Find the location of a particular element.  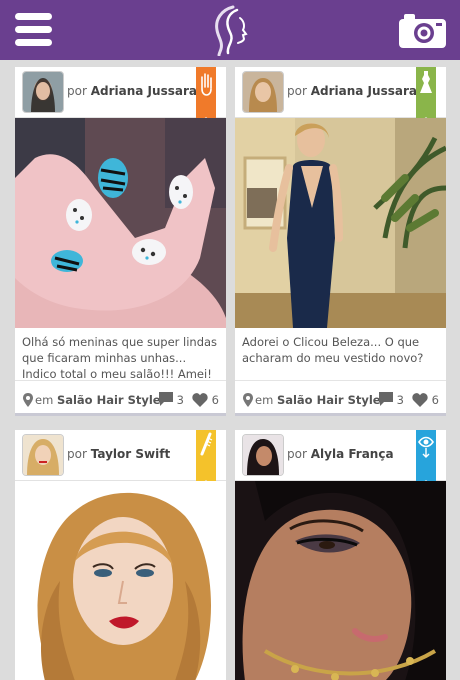

post-header: por Alyla França is located at coordinates (340, 459).